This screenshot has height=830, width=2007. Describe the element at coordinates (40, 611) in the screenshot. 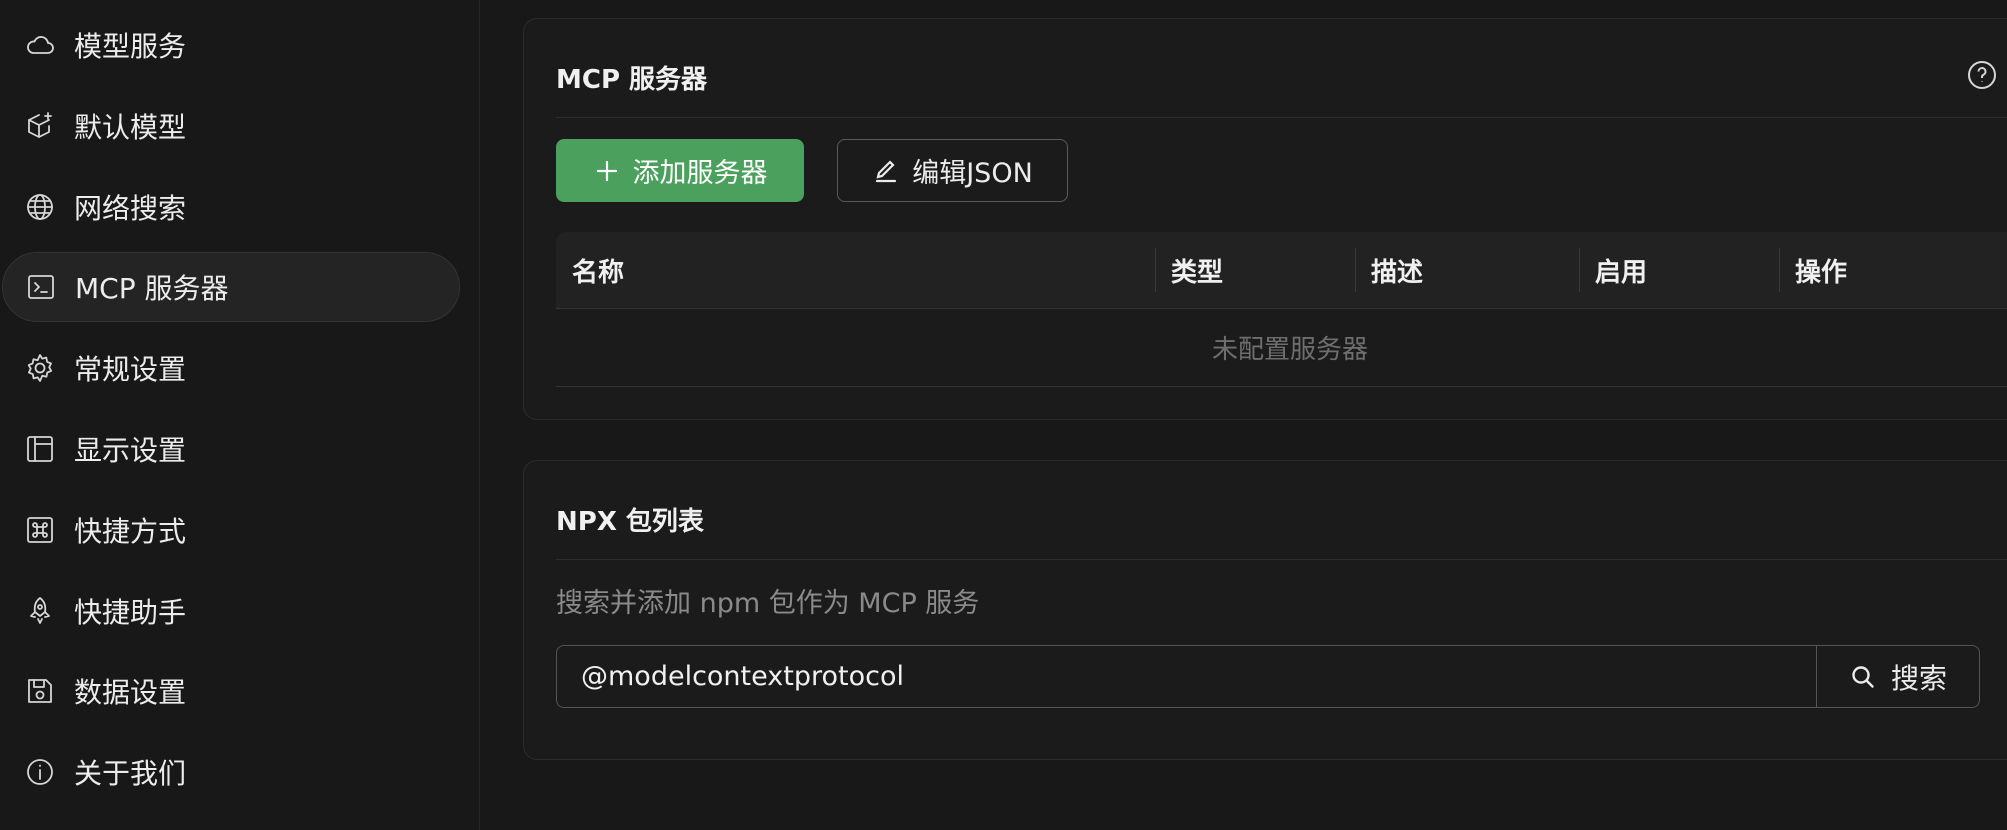

I see `rocket-icon` at that location.